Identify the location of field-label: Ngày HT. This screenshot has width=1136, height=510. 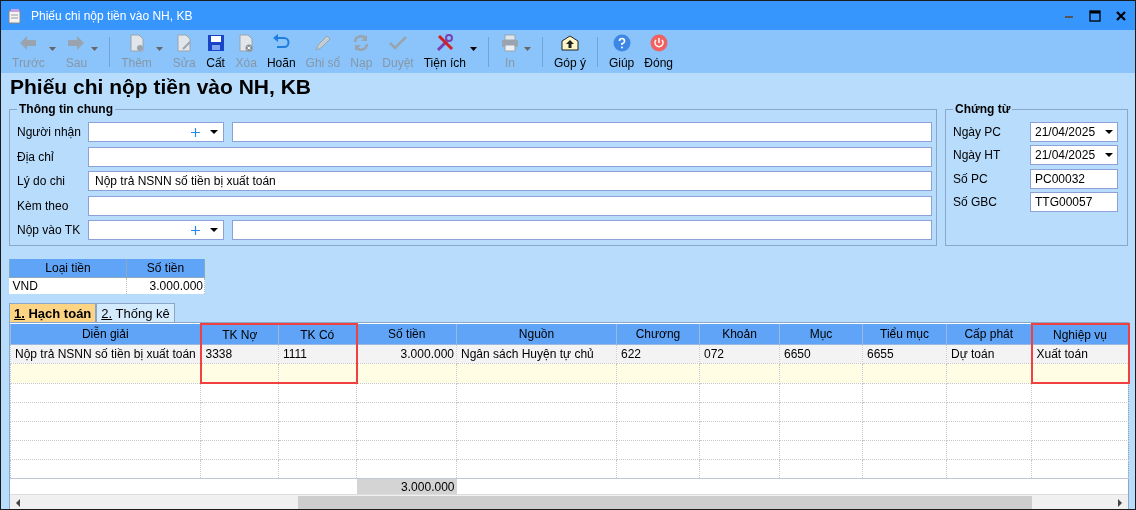
(977, 155).